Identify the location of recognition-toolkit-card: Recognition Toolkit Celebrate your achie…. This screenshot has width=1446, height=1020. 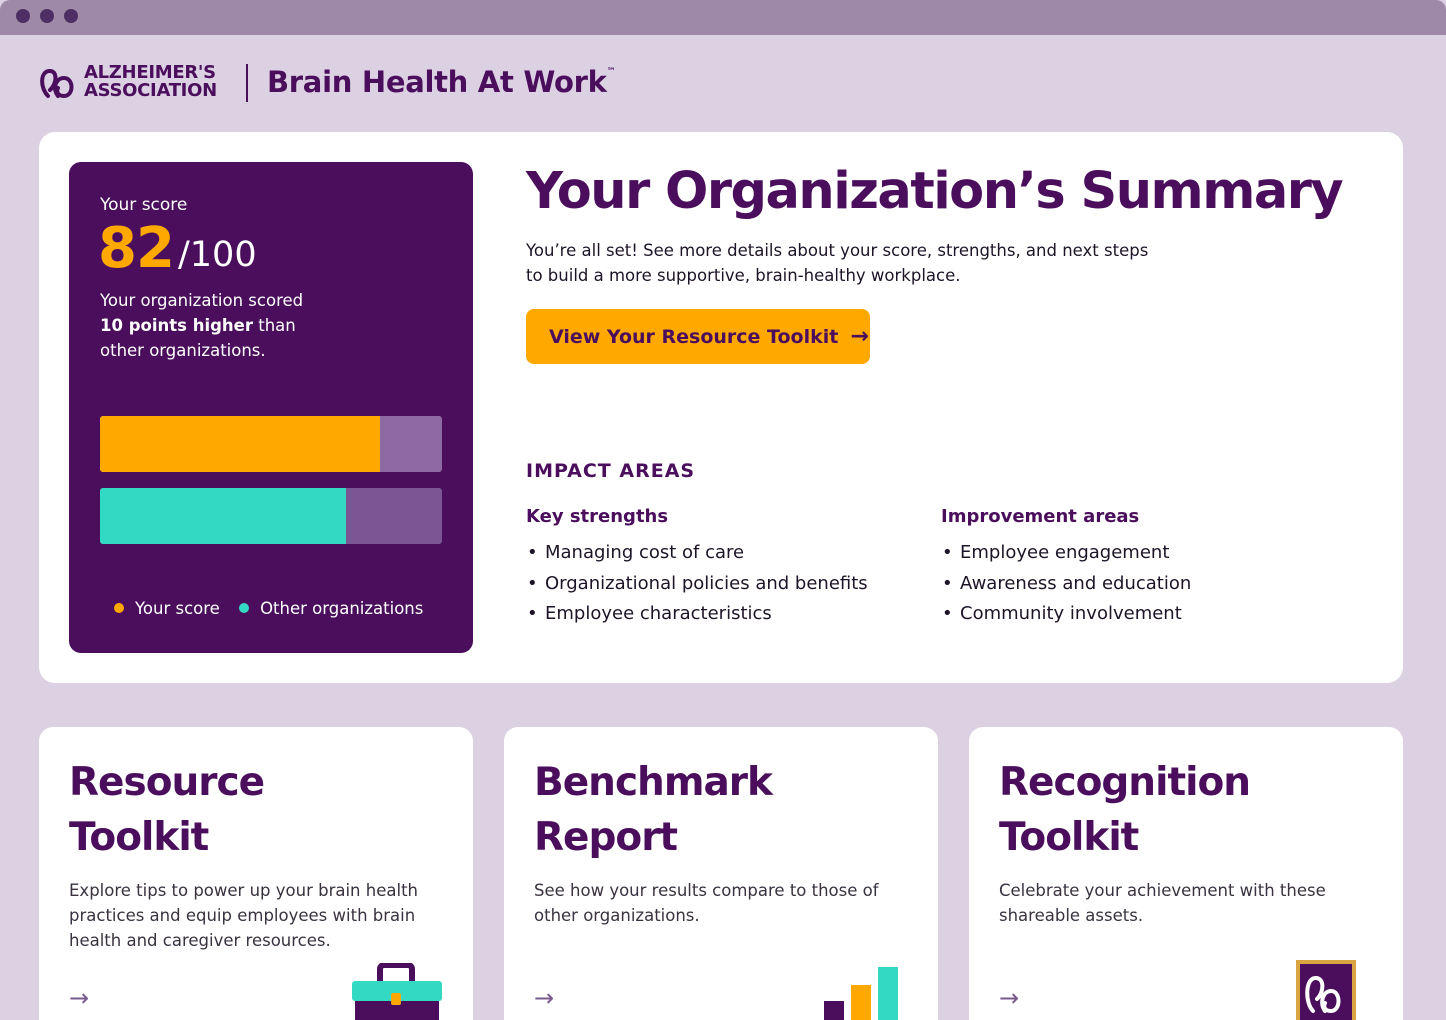
(1186, 873).